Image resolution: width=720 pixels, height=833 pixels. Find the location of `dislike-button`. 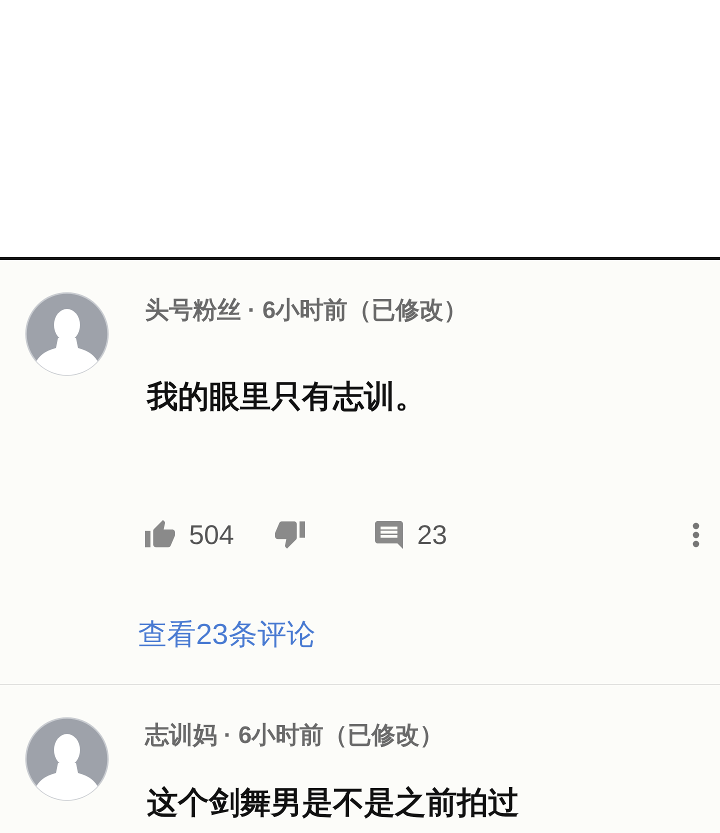

dislike-button is located at coordinates (290, 535).